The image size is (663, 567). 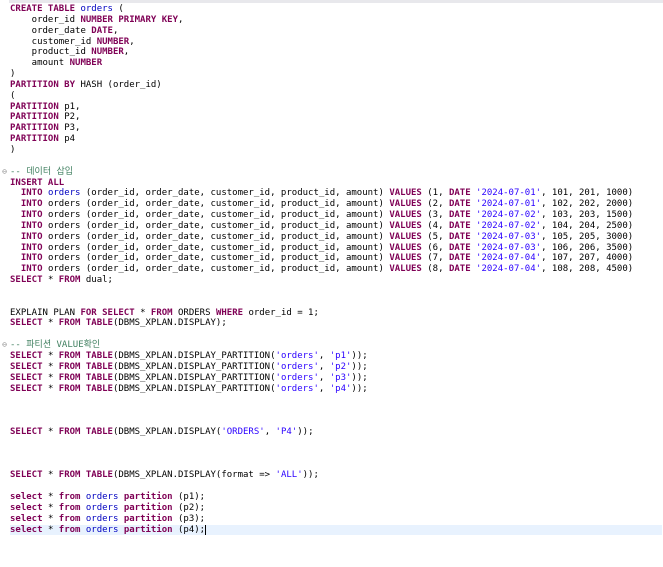 What do you see at coordinates (332, 172) in the screenshot?
I see `code-line: ⊖ -- 데이터 삽입` at bounding box center [332, 172].